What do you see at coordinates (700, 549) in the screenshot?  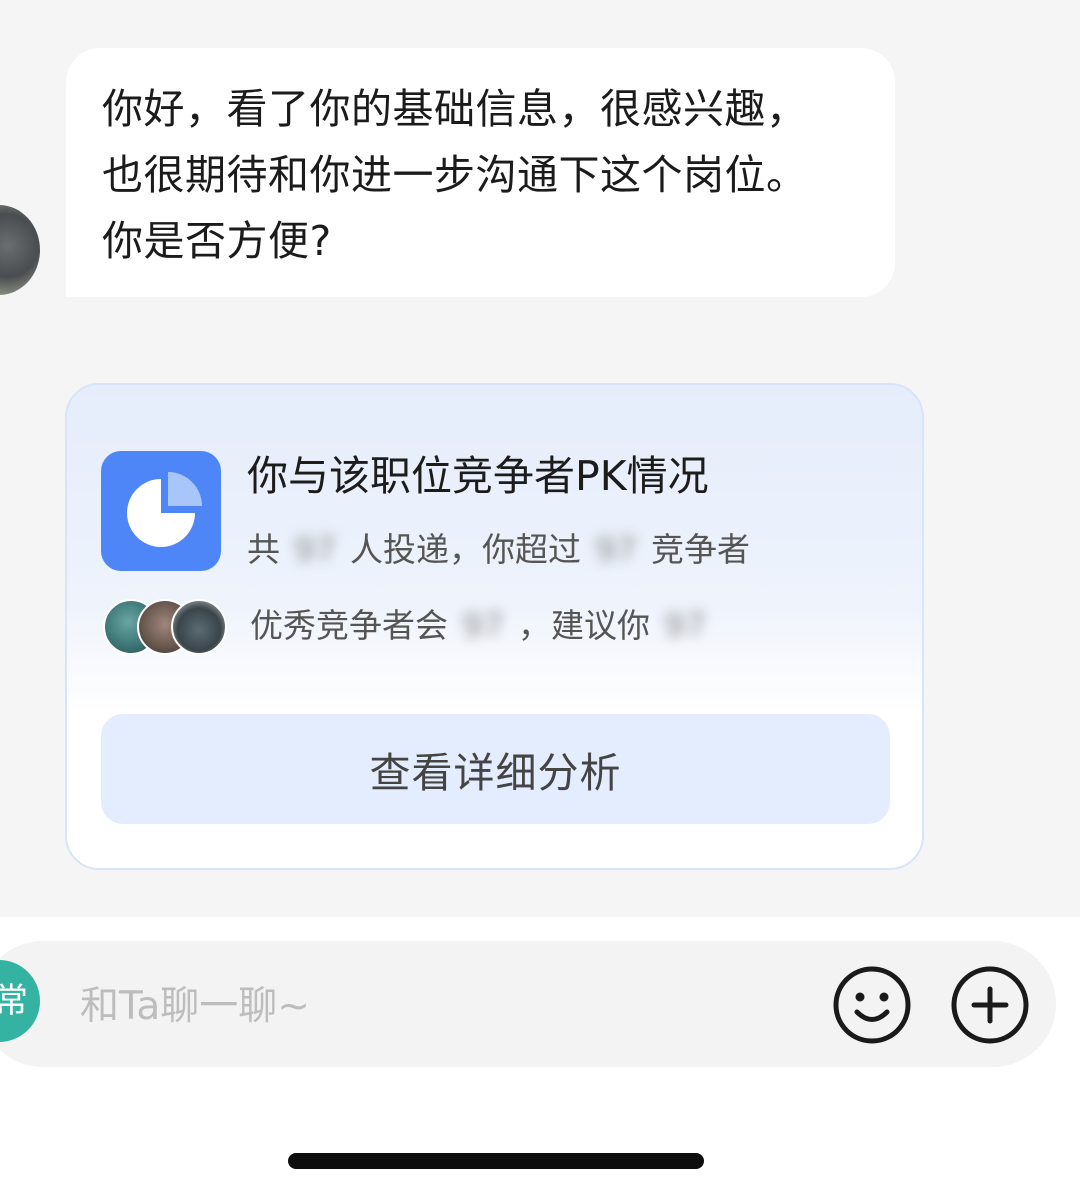 I see `applicant-summary-suffix: 竞争者` at bounding box center [700, 549].